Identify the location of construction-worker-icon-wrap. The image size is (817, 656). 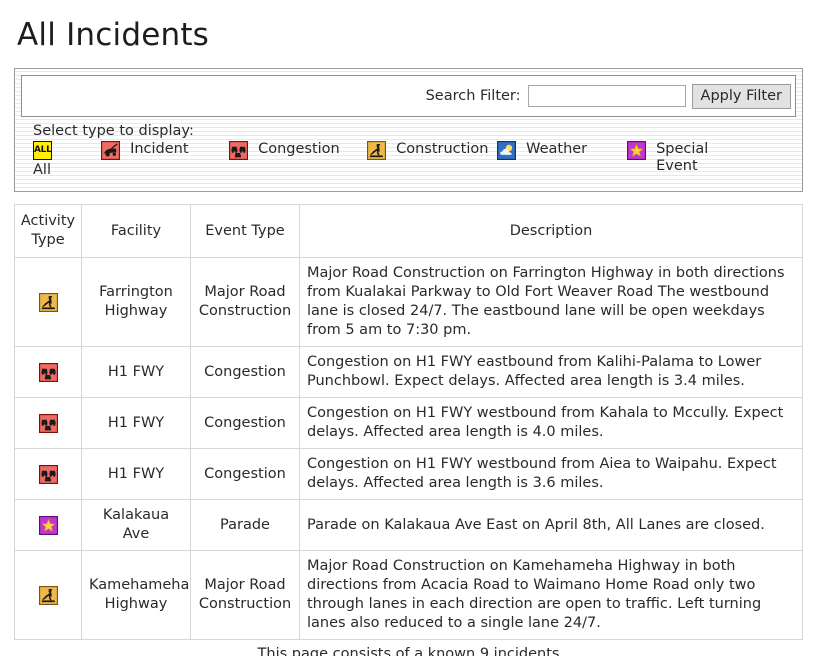
(376, 151).